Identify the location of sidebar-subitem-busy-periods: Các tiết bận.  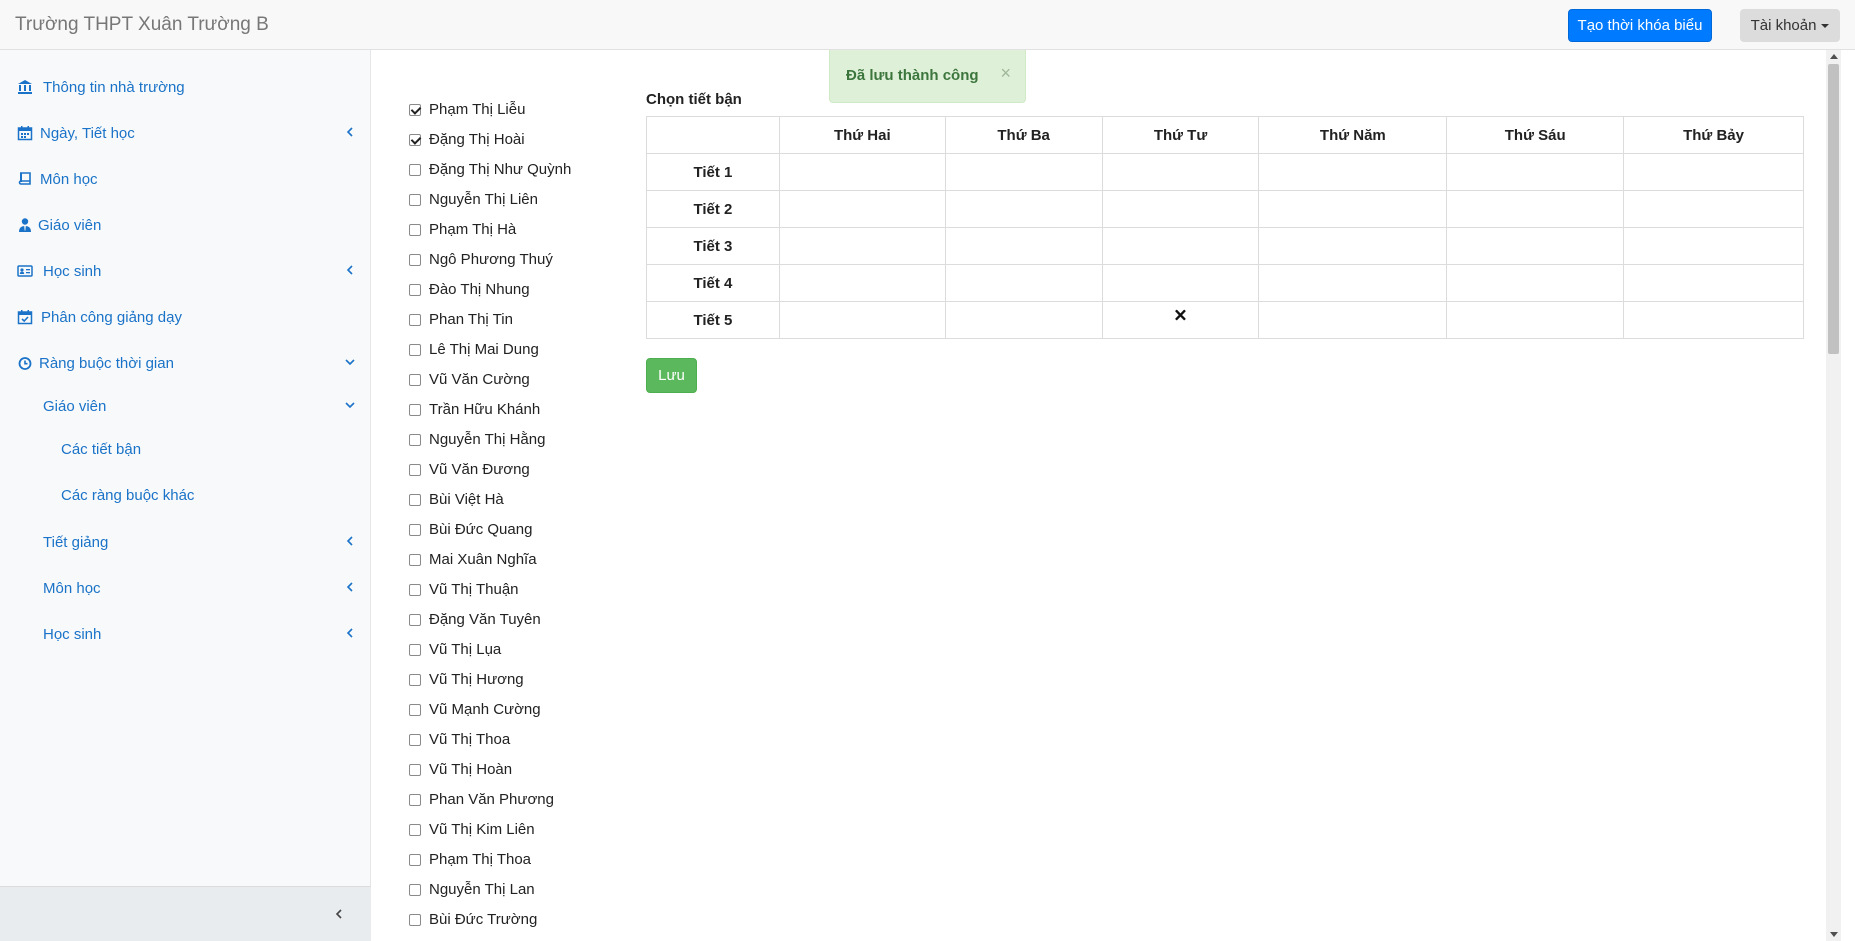
(185, 450).